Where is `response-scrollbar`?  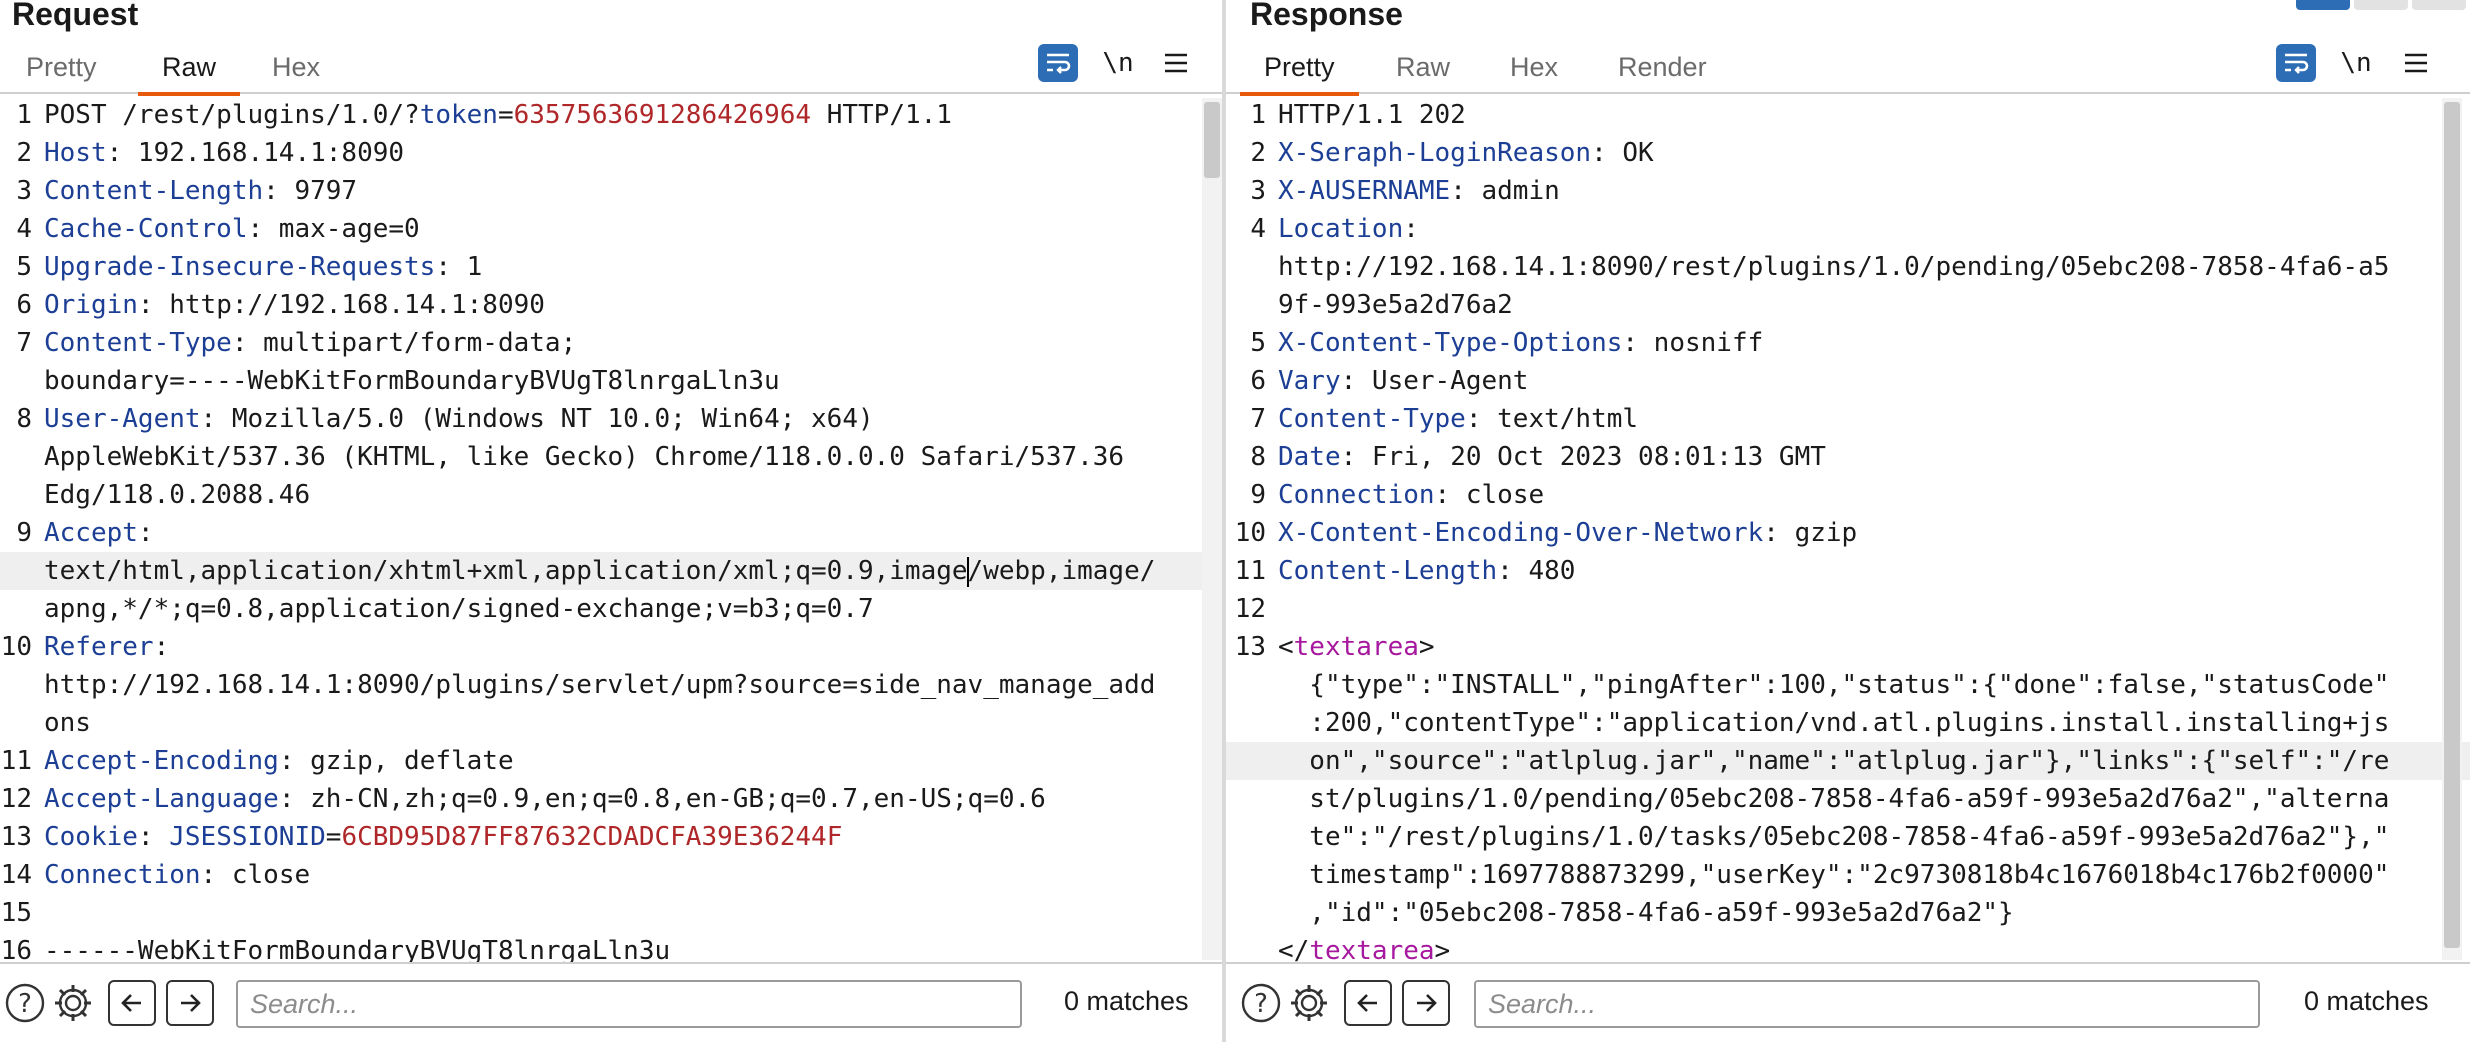
response-scrollbar is located at coordinates (2452, 529).